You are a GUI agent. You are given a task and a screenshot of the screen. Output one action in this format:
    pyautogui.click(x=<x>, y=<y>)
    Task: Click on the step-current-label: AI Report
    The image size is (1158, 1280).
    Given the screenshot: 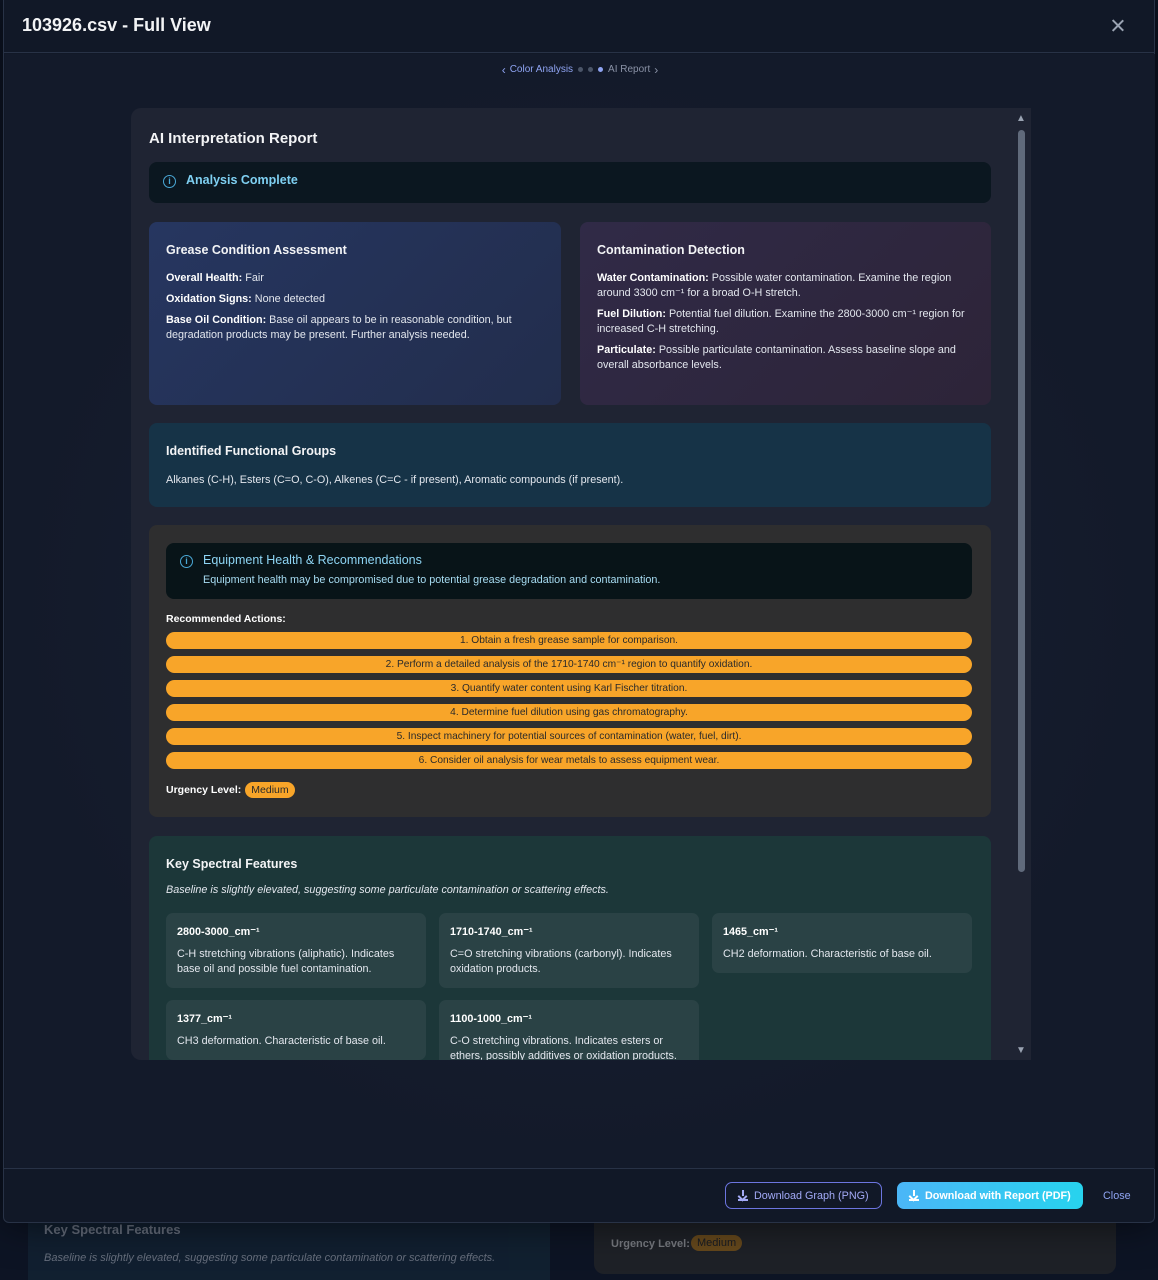 What is the action you would take?
    pyautogui.click(x=629, y=69)
    